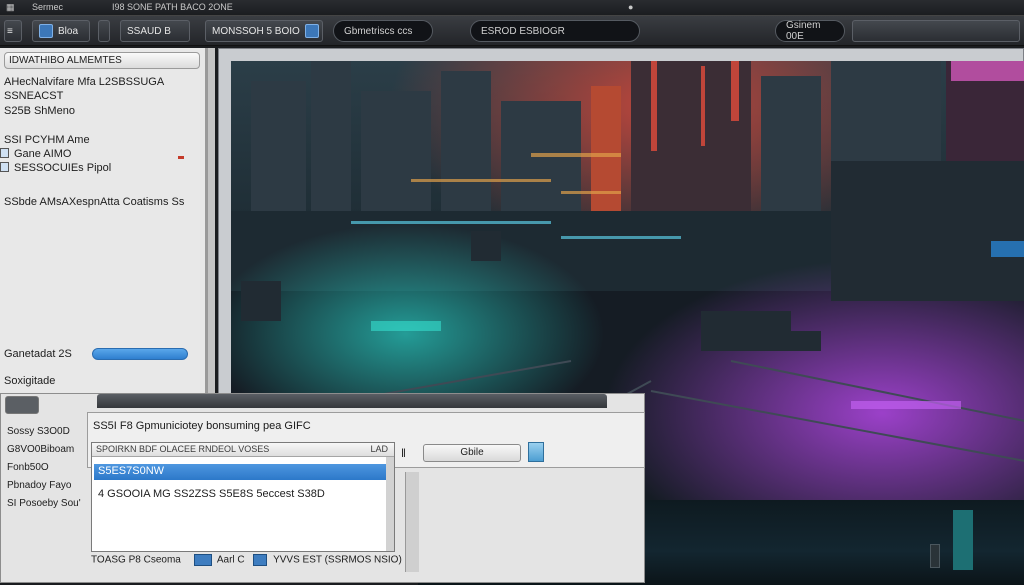  I want to click on toolbar-button-ssaud: SSAUD B, so click(155, 31).